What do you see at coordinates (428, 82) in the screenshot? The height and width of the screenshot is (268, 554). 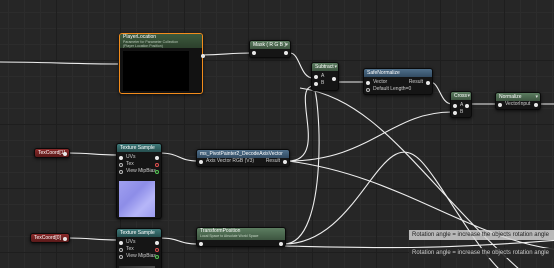 I see `safe-normalize-output-pin` at bounding box center [428, 82].